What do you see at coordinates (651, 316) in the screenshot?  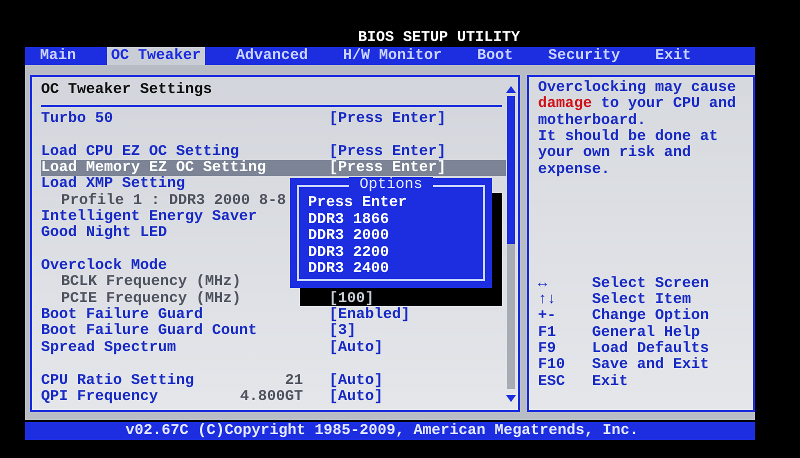 I see `key-action: Change Option` at bounding box center [651, 316].